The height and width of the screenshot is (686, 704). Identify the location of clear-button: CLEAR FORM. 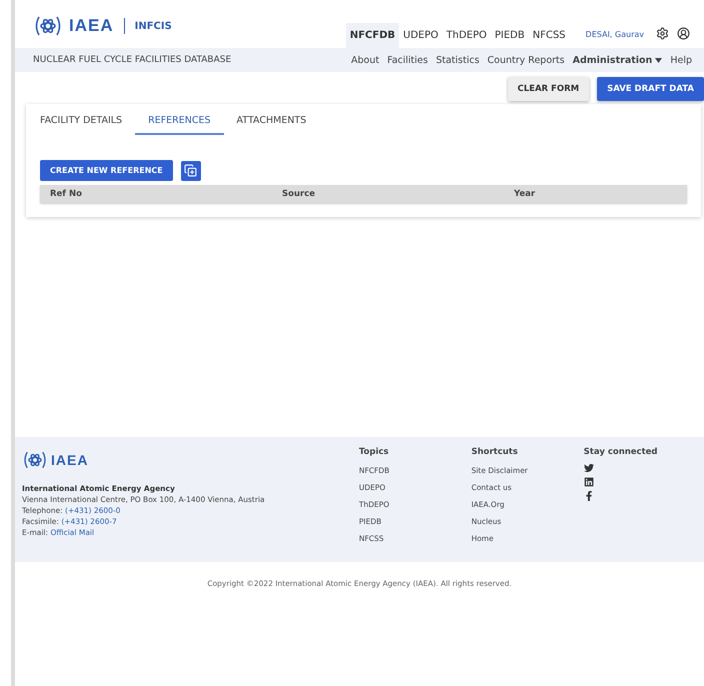
(549, 89).